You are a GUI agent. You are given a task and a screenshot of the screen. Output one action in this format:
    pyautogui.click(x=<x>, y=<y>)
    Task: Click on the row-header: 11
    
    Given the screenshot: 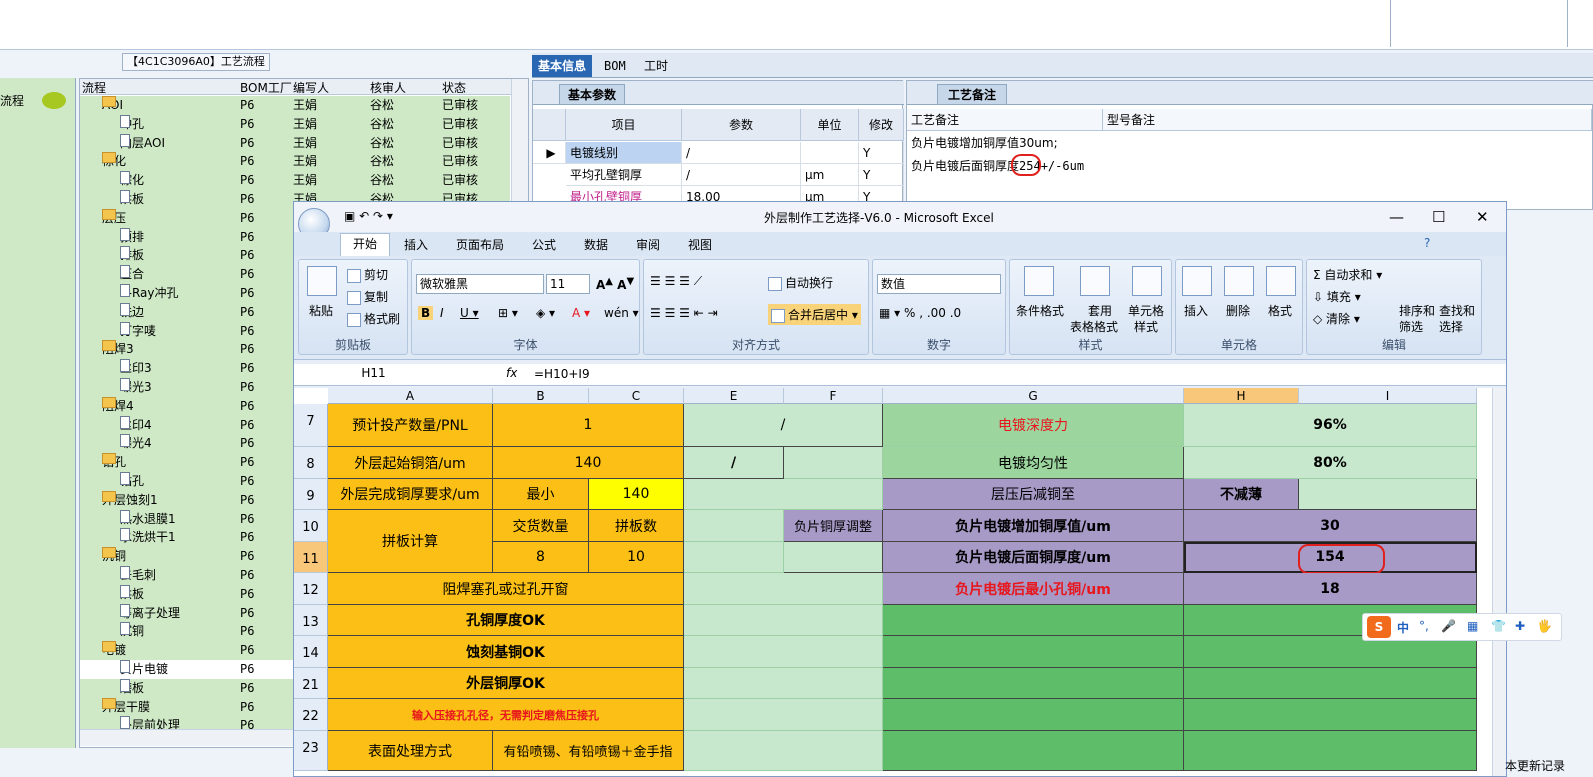 What is the action you would take?
    pyautogui.click(x=311, y=557)
    